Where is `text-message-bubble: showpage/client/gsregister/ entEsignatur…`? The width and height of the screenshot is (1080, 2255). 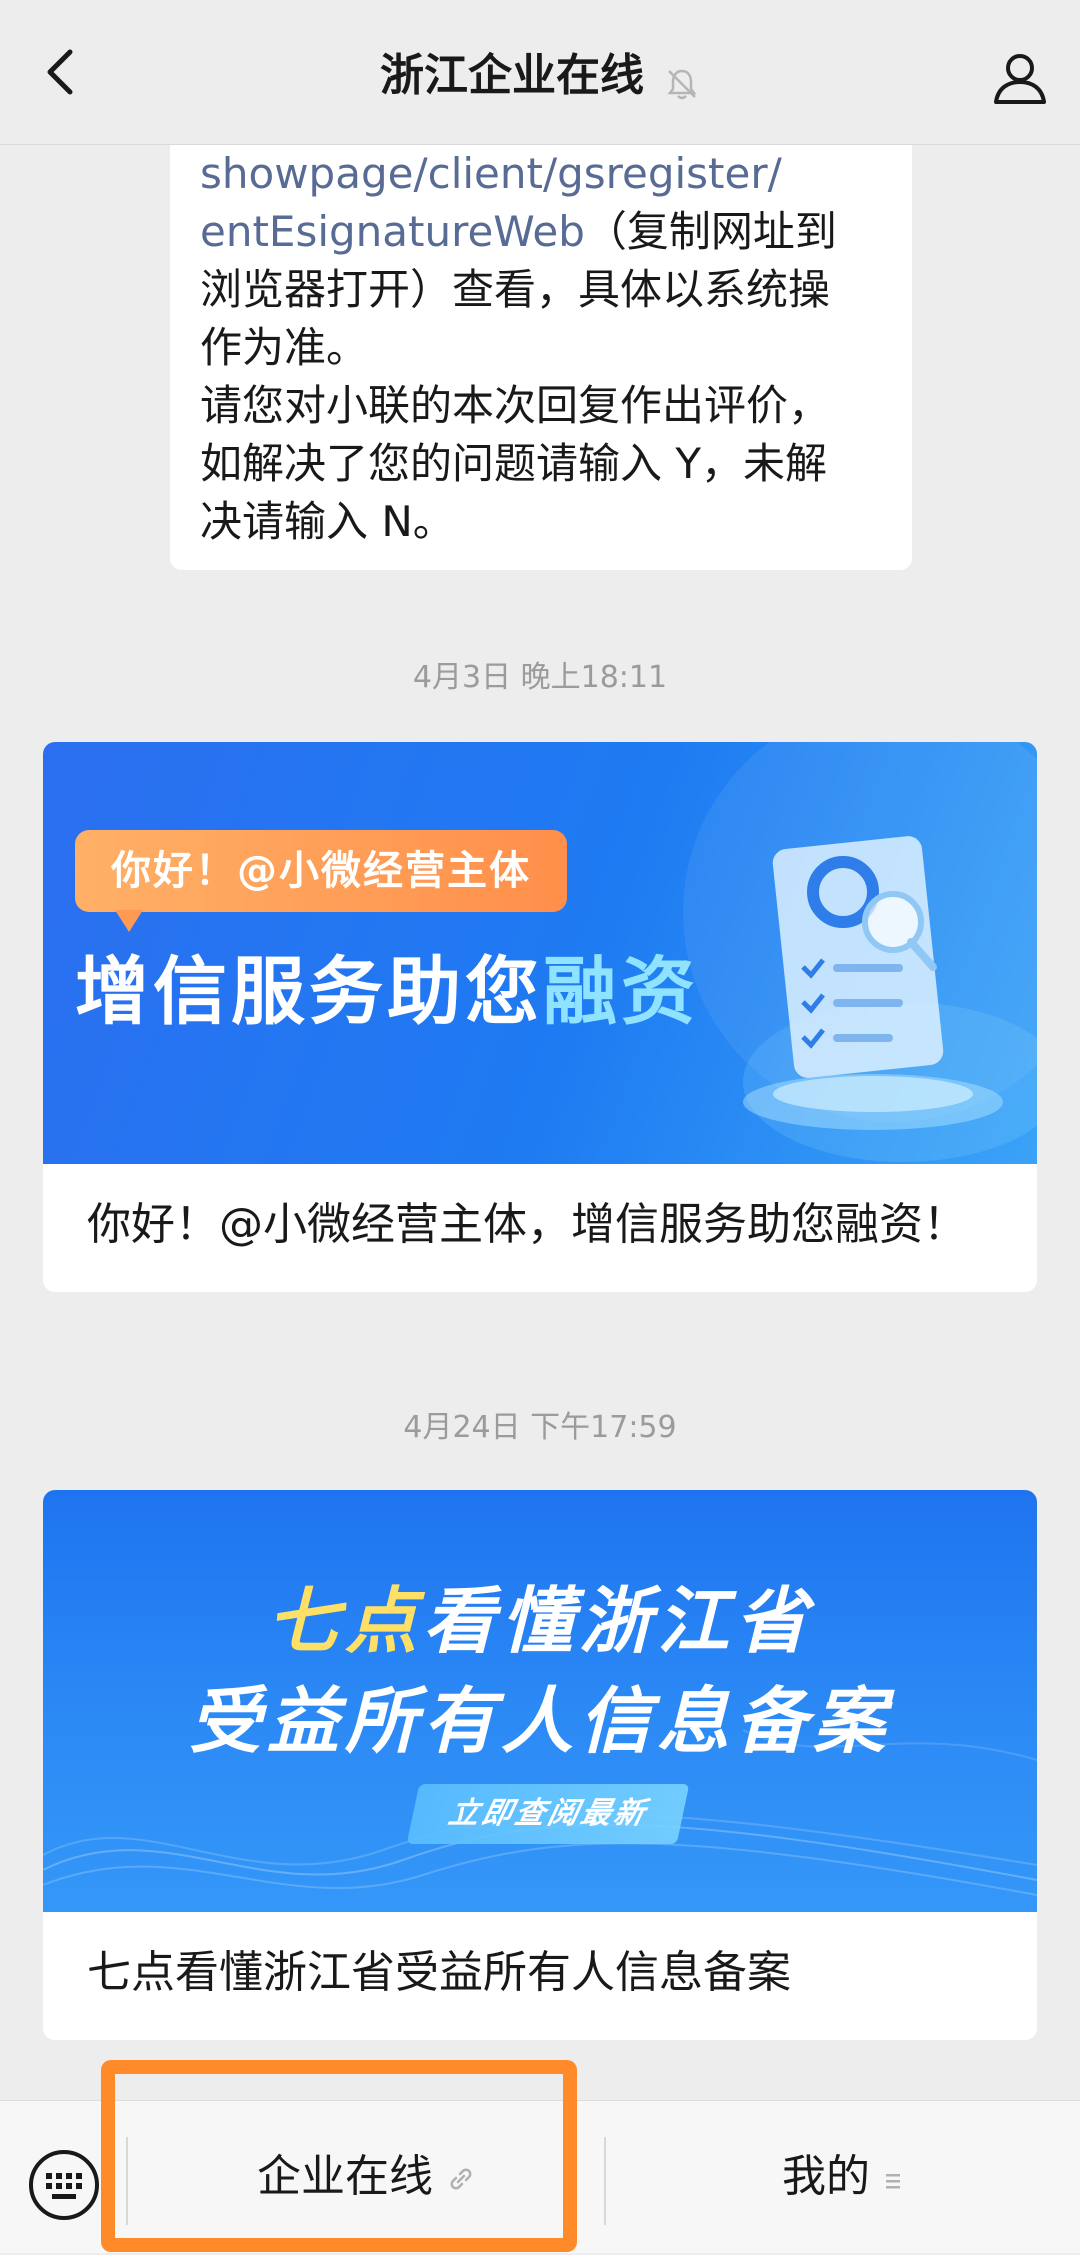 text-message-bubble: showpage/client/gsregister/ entEsignatur… is located at coordinates (541, 357).